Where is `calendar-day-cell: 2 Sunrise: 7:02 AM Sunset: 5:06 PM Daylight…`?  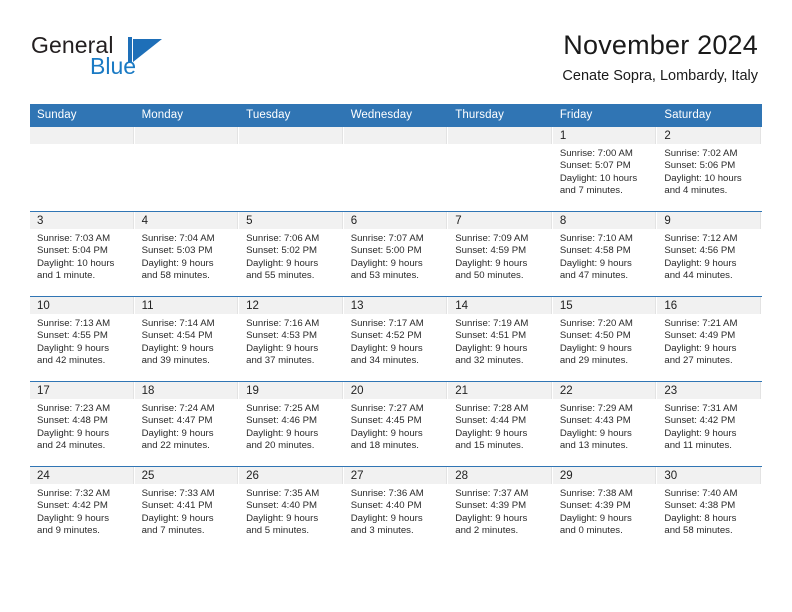 calendar-day-cell: 2 Sunrise: 7:02 AM Sunset: 5:06 PM Daylight… is located at coordinates (709, 169).